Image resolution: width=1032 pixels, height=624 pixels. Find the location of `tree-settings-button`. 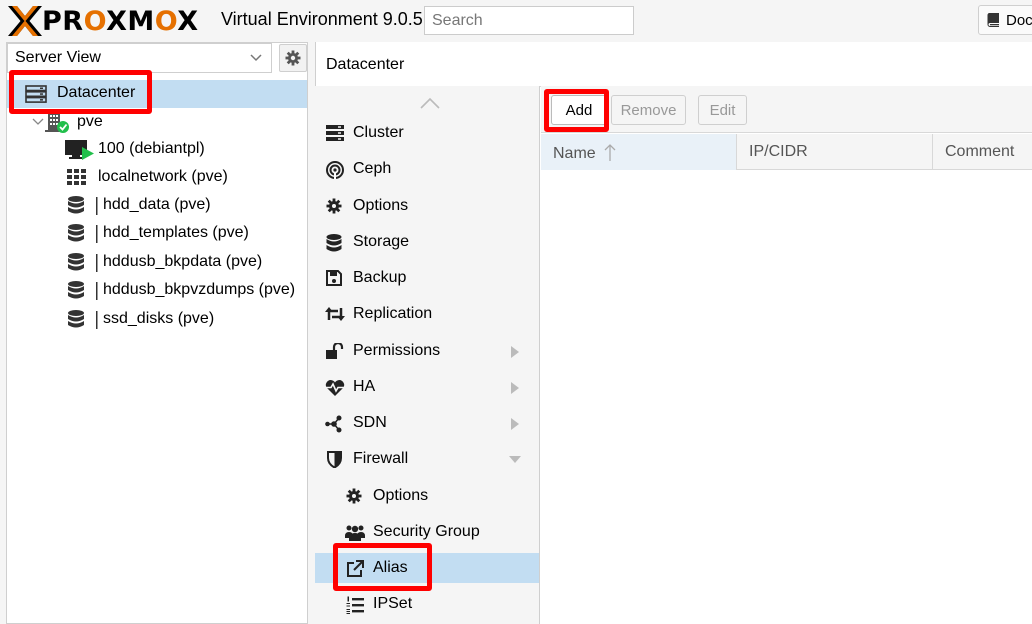

tree-settings-button is located at coordinates (293, 58).